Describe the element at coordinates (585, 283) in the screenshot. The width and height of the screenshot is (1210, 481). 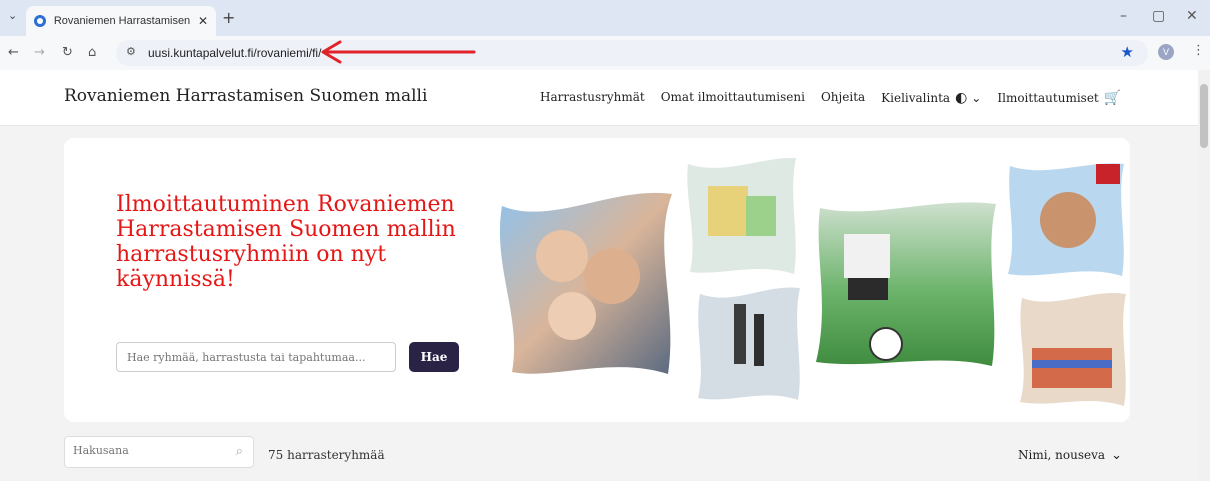
I see `hero-image-friends` at that location.